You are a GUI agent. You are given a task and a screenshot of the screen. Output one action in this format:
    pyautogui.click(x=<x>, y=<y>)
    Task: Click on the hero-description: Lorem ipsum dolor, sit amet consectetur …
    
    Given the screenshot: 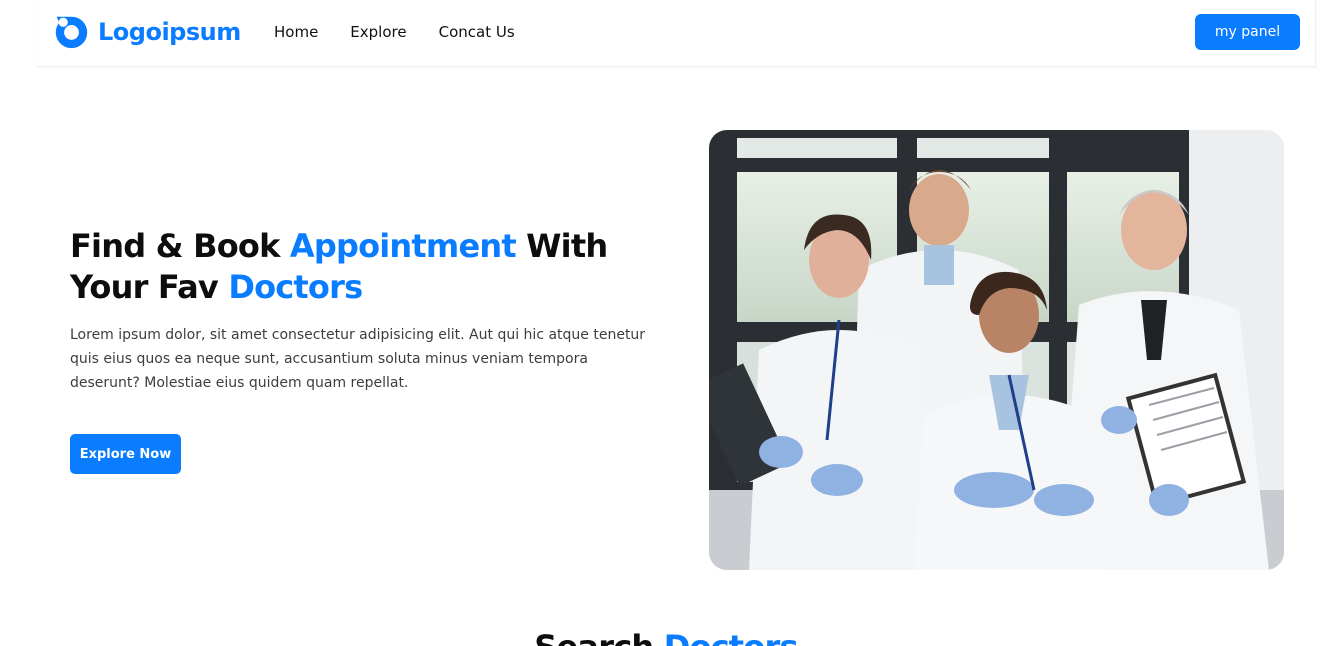 What is the action you would take?
    pyautogui.click(x=358, y=359)
    